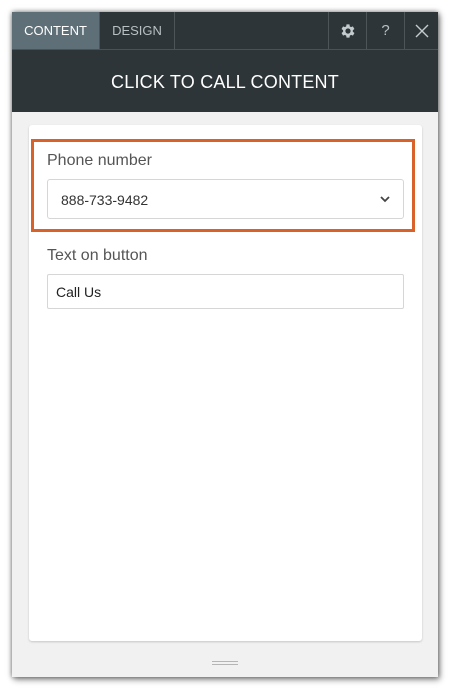 The width and height of the screenshot is (449, 694). I want to click on close-button, so click(421, 30).